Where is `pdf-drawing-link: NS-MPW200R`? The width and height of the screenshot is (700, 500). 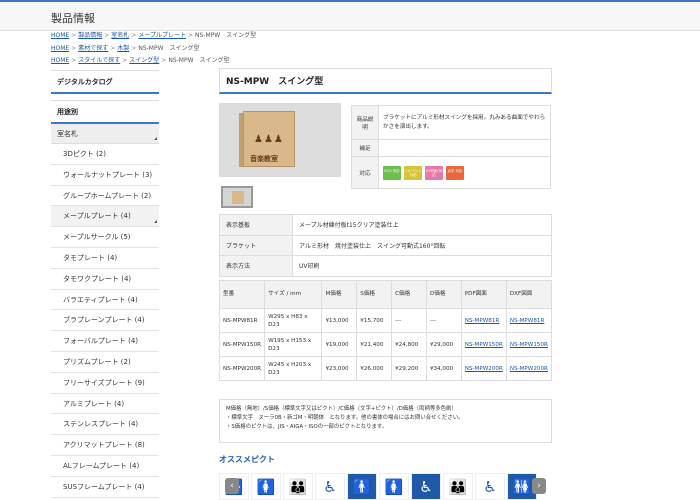 pdf-drawing-link: NS-MPW200R is located at coordinates (484, 369).